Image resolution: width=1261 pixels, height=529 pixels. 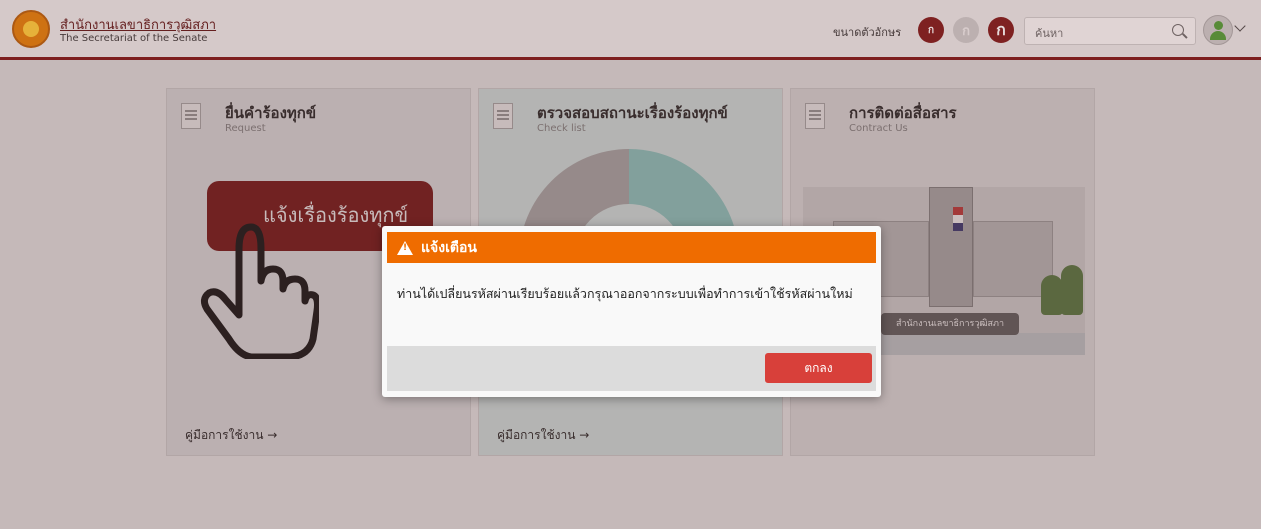 What do you see at coordinates (631, 247) in the screenshot?
I see `dialog-header: แจ้งเตือน` at bounding box center [631, 247].